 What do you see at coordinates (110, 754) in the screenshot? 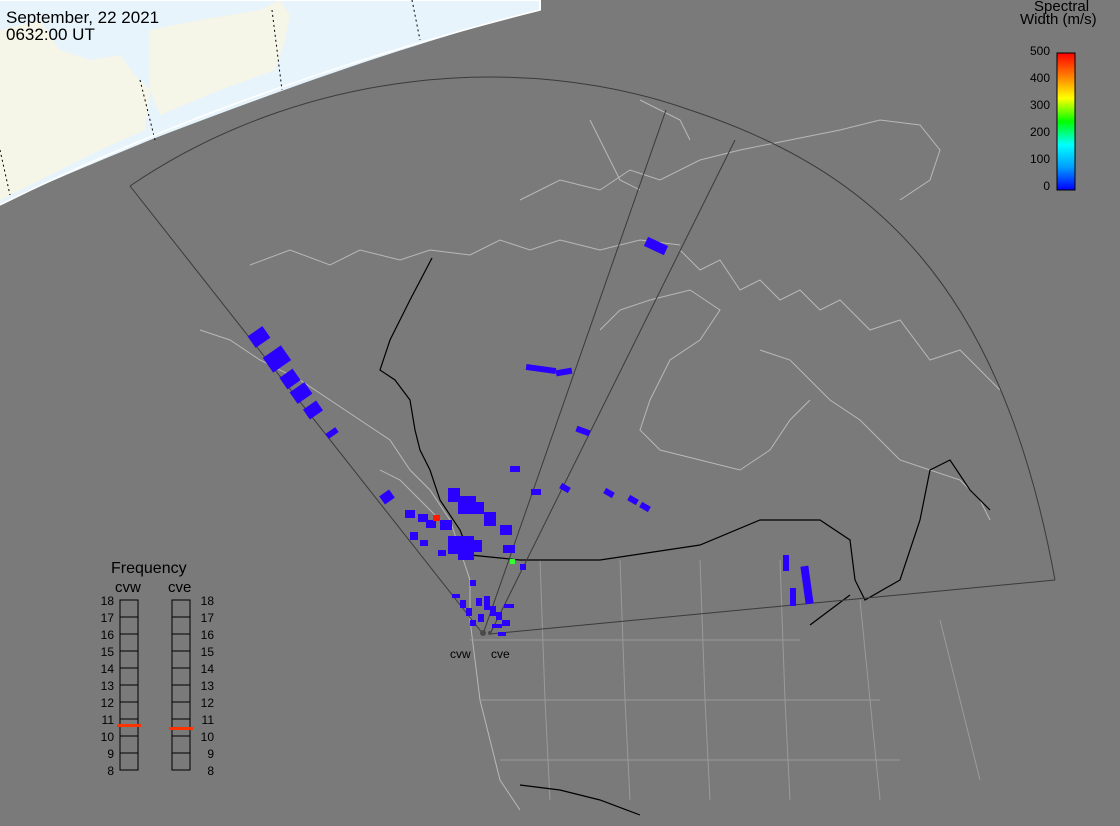
I see `frequency-tick-left: 9` at bounding box center [110, 754].